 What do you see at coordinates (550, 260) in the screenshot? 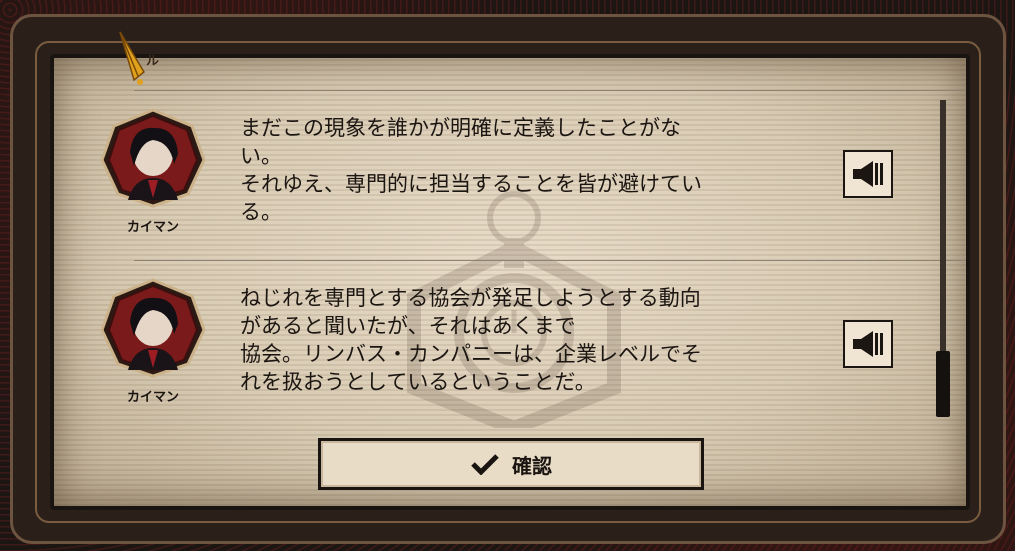
I see `entry-divider` at bounding box center [550, 260].